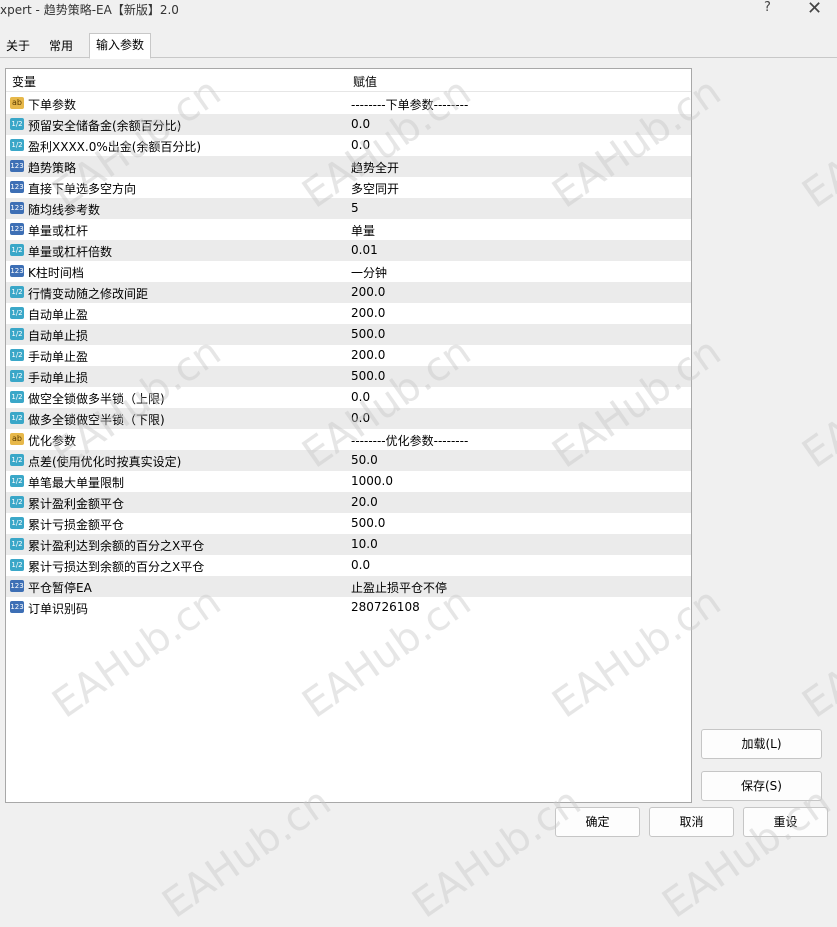  What do you see at coordinates (60, 588) in the screenshot?
I see `parameter-name: 平仓暂停EA` at bounding box center [60, 588].